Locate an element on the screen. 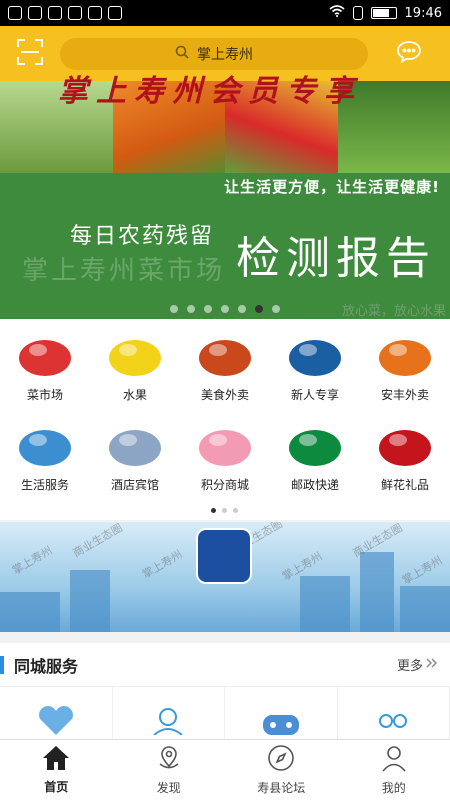 The image size is (450, 800). category-item: 菜市场 is located at coordinates (45, 363).